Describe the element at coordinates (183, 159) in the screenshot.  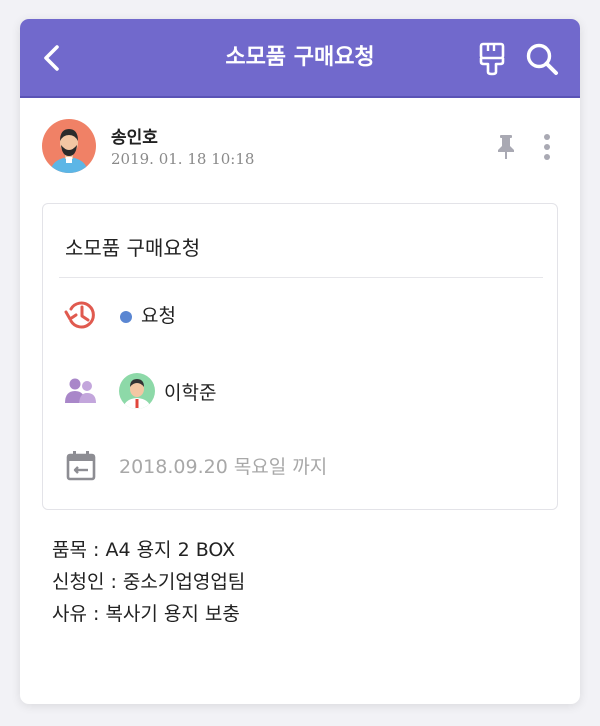
I see `post-date: 2019. 01. 18 10:18` at that location.